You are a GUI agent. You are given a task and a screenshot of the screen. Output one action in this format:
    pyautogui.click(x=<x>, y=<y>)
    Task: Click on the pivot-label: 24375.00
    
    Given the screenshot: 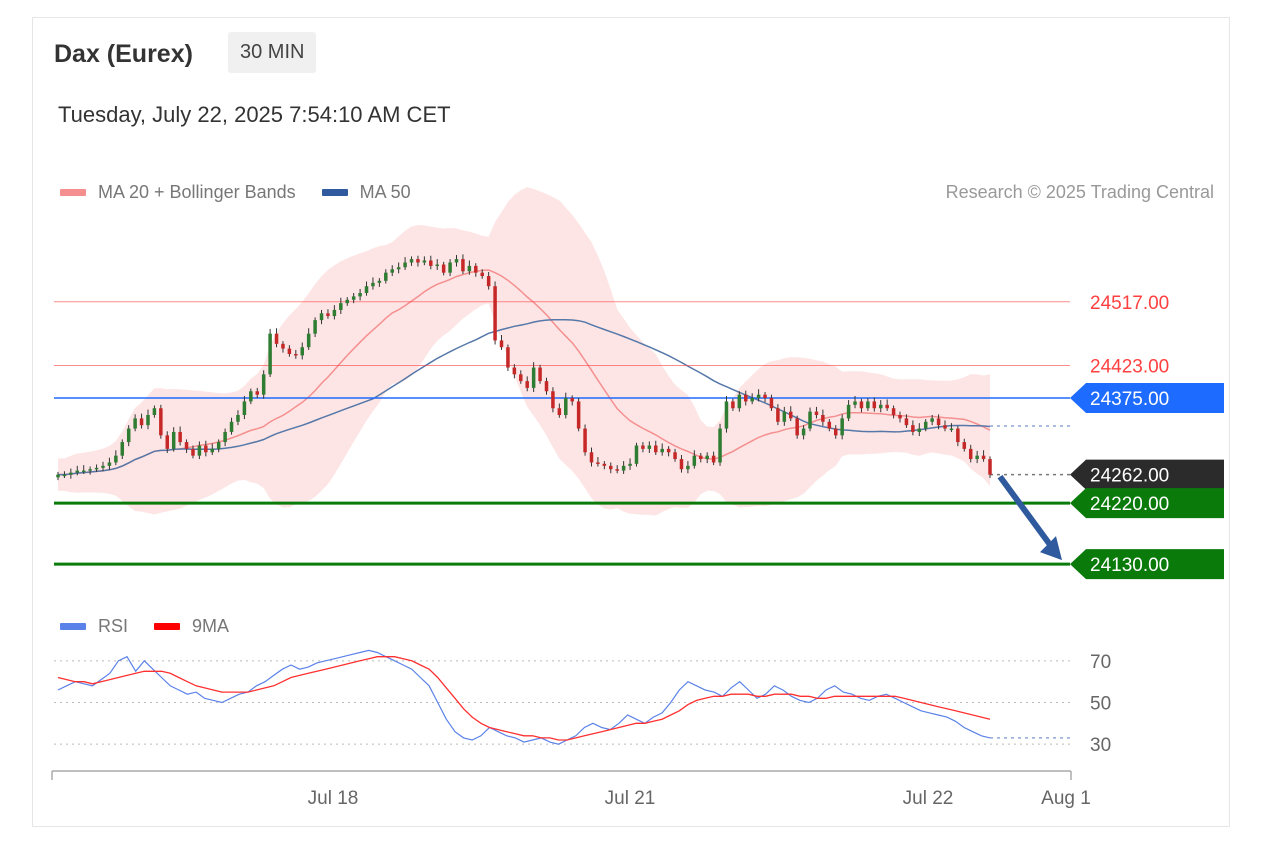 What is the action you would take?
    pyautogui.click(x=1129, y=399)
    